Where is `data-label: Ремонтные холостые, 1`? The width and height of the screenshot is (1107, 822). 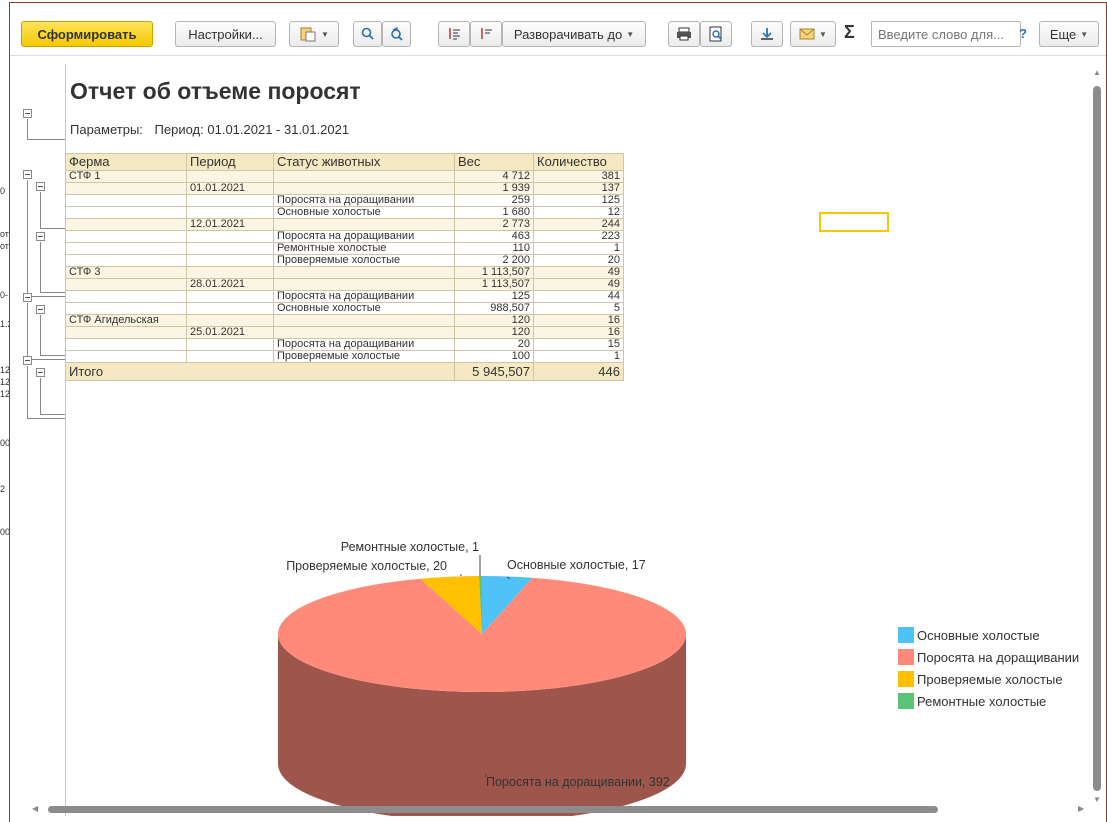
data-label: Ремонтные холостые, 1 is located at coordinates (410, 547).